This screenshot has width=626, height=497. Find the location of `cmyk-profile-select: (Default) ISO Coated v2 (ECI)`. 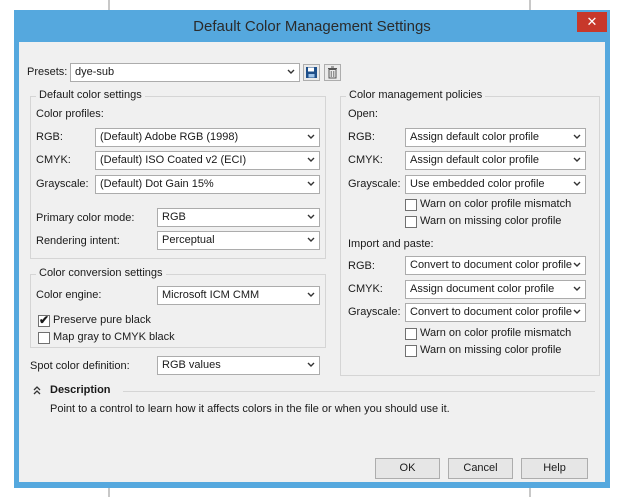

cmyk-profile-select: (Default) ISO Coated v2 (ECI) is located at coordinates (207, 160).